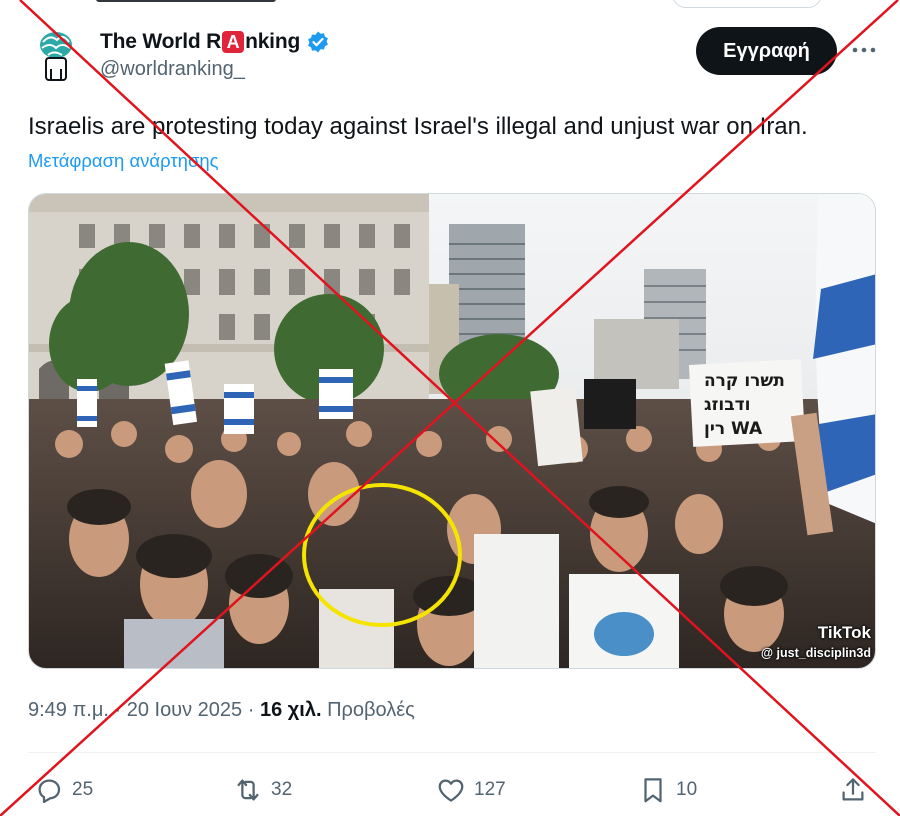 Image resolution: width=900 pixels, height=816 pixels. Describe the element at coordinates (471, 790) in the screenshot. I see `like-button: 127` at that location.